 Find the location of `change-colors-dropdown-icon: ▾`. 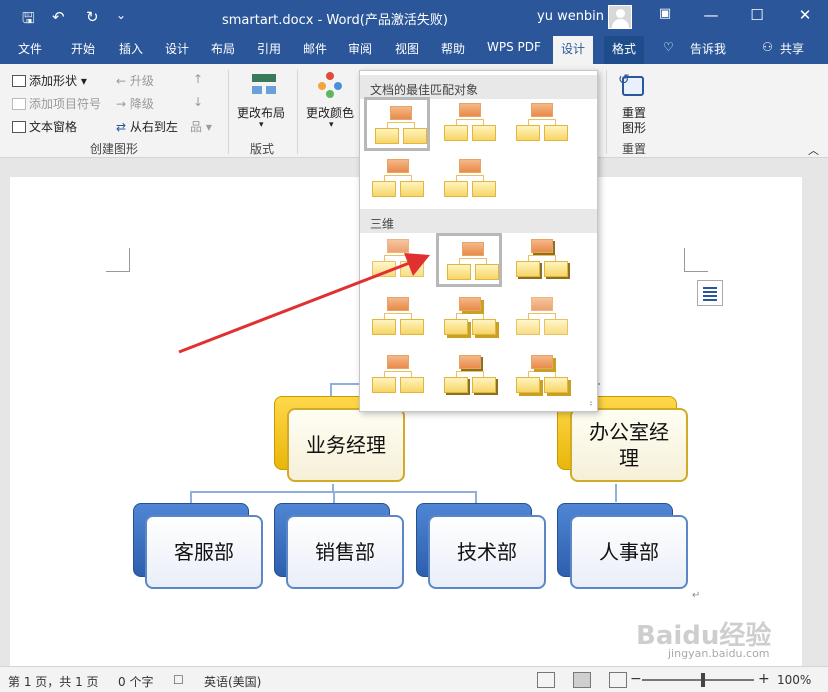

change-colors-dropdown-icon: ▾ is located at coordinates (331, 125).